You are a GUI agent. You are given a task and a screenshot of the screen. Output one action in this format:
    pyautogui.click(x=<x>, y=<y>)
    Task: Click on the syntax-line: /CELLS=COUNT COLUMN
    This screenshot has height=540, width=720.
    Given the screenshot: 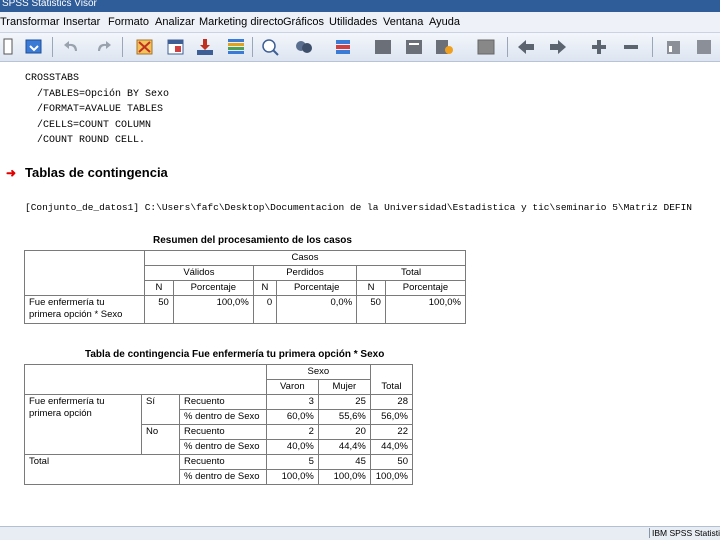 What is the action you would take?
    pyautogui.click(x=88, y=125)
    